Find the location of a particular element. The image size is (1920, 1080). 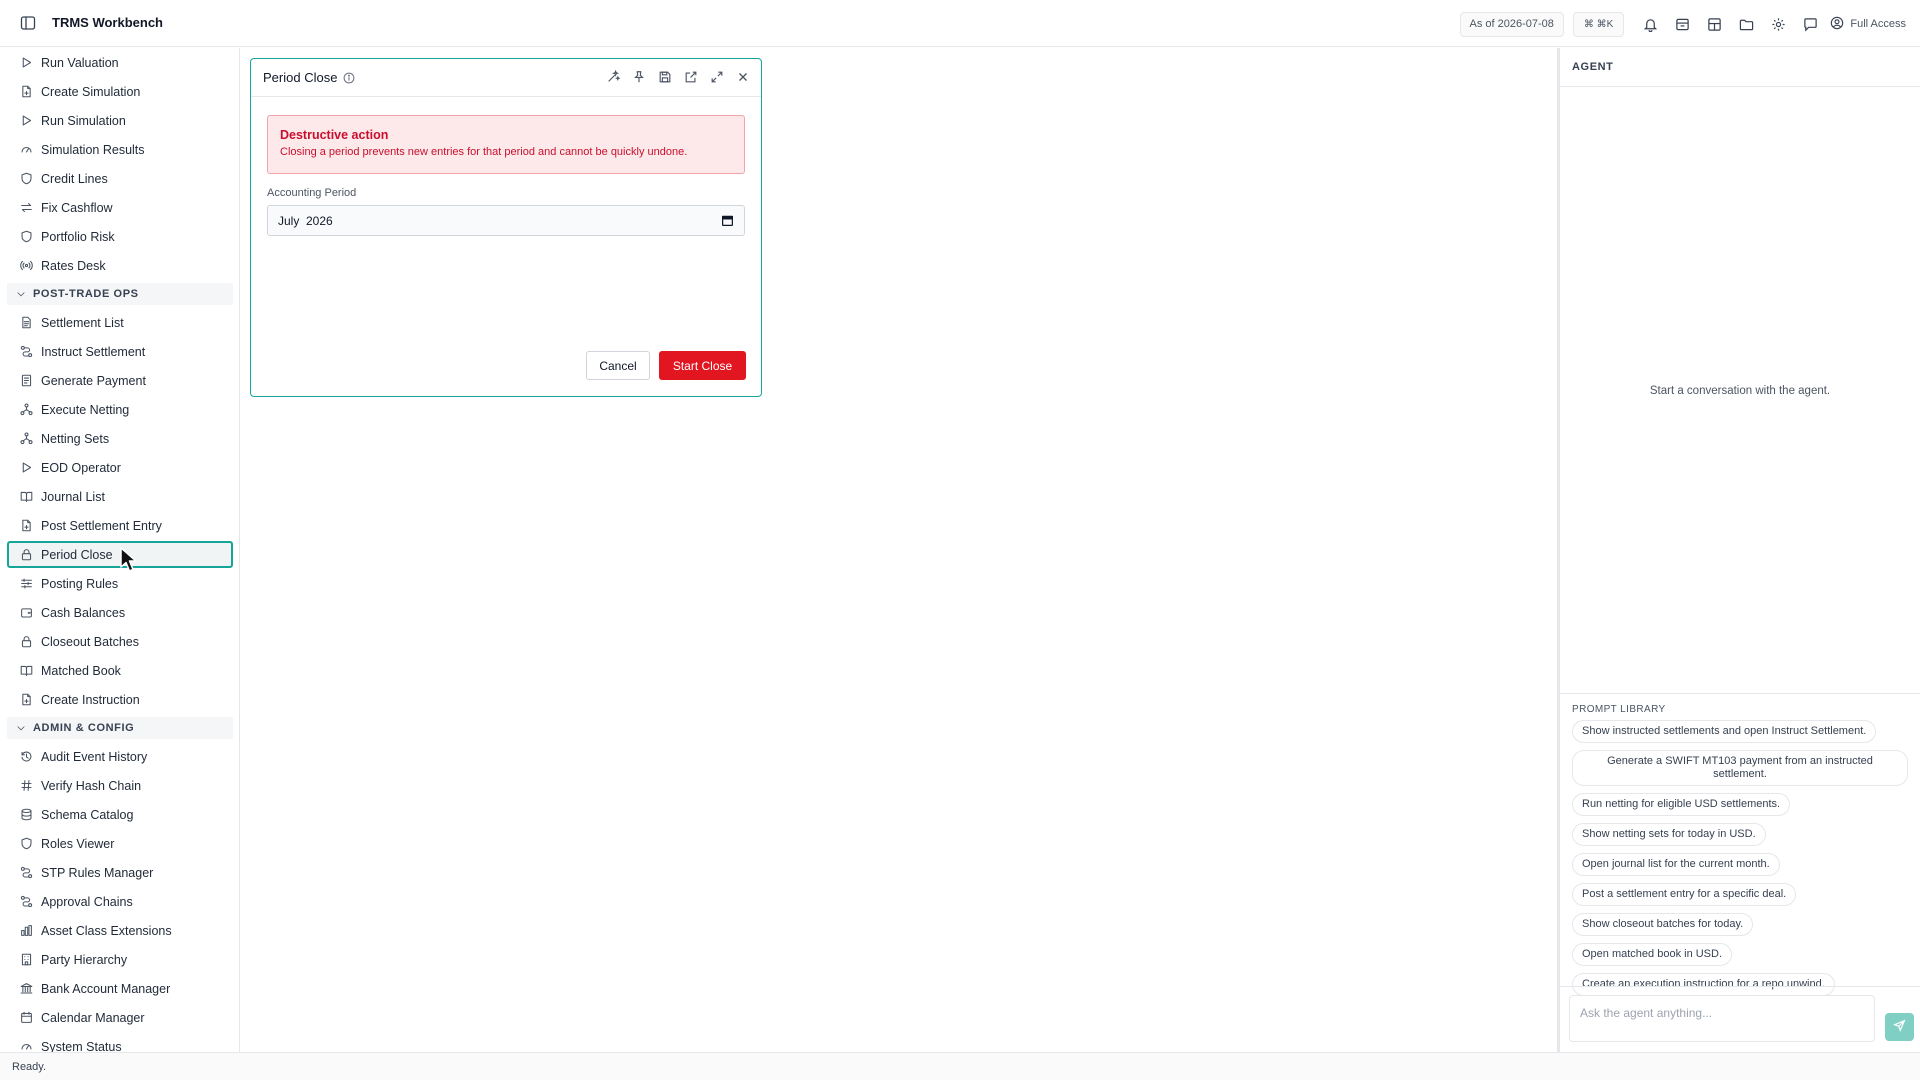

sidebar-item-calendar-manager: Calendar Manager is located at coordinates (120, 1017).